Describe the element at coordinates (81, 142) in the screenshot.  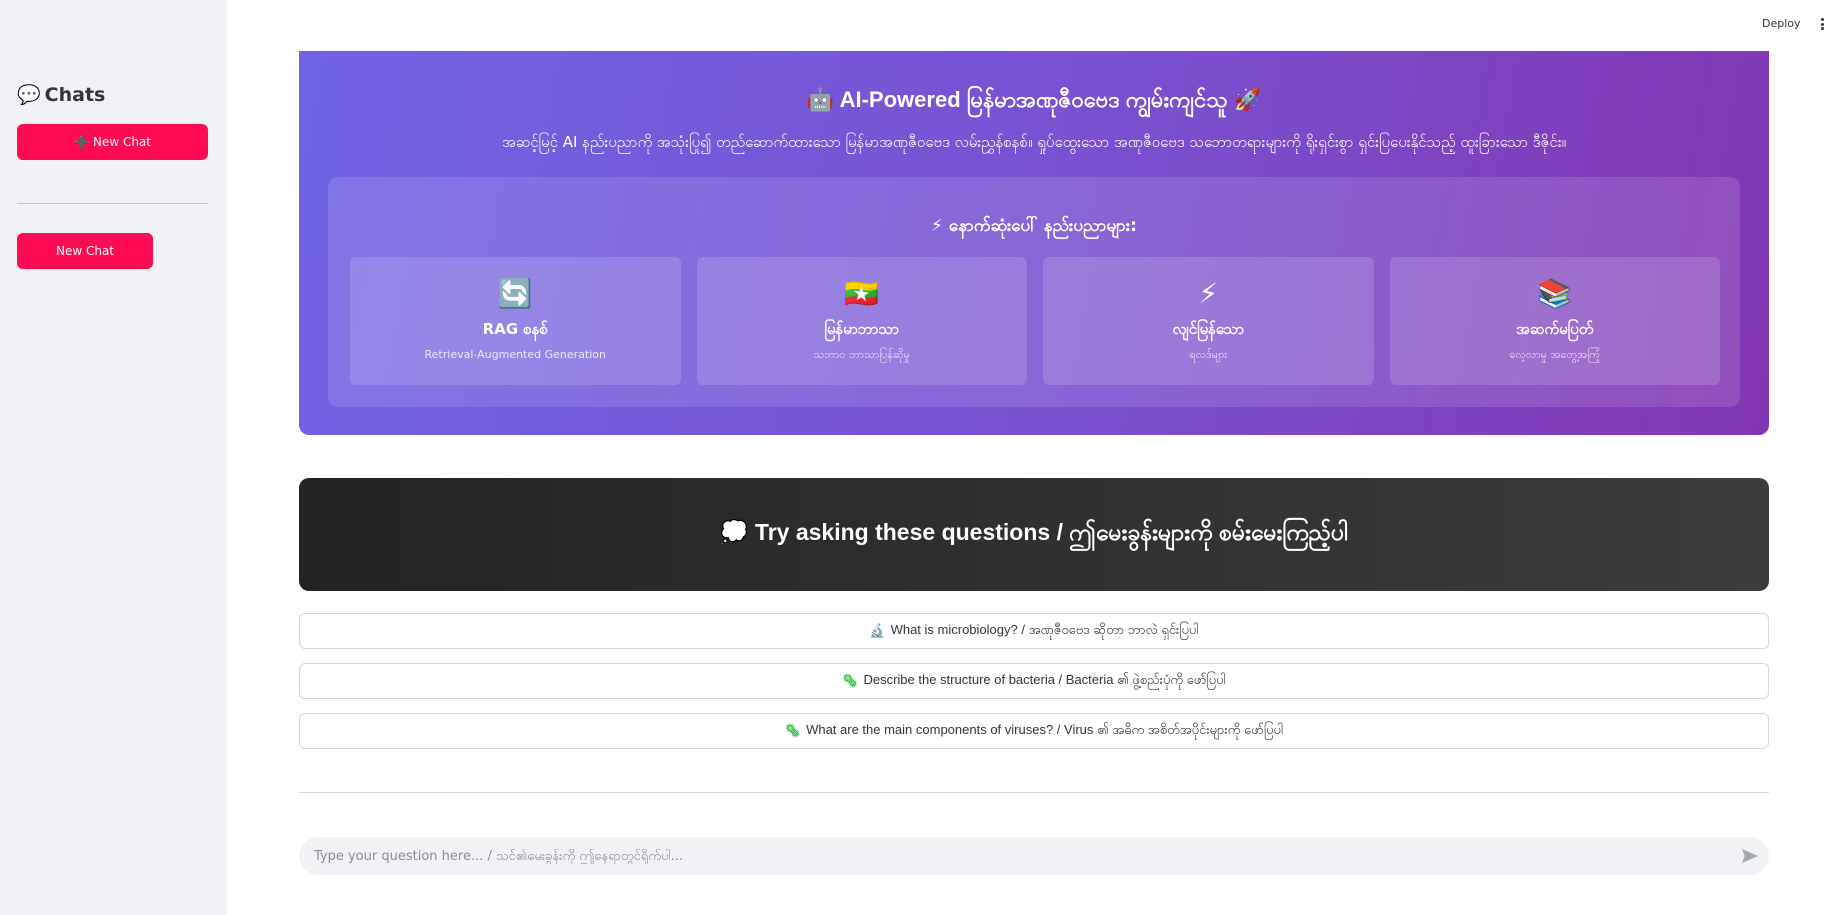
I see `plus-icon: ➕` at that location.